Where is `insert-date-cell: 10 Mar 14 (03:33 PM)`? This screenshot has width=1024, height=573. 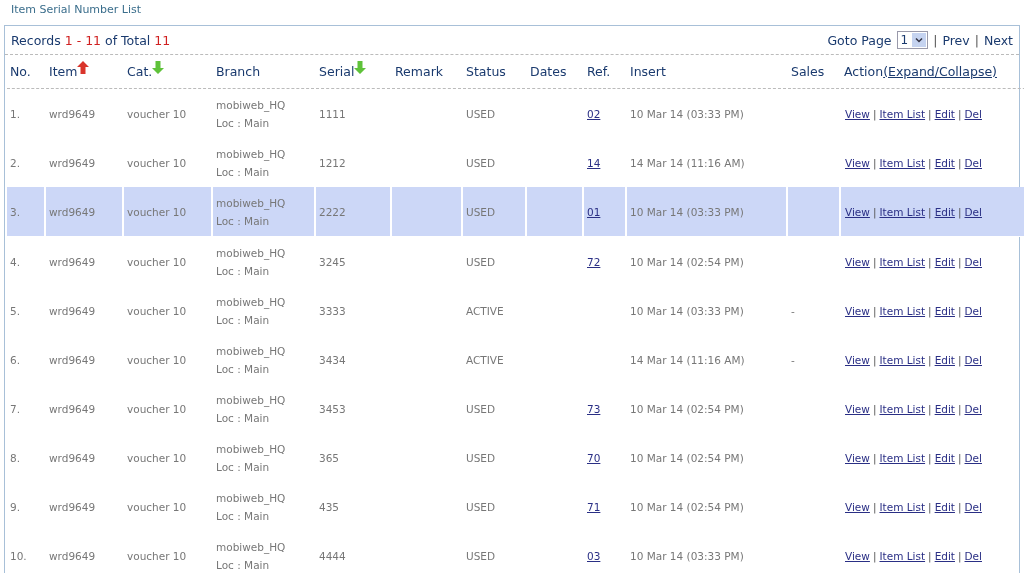 insert-date-cell: 10 Mar 14 (03:33 PM) is located at coordinates (687, 113).